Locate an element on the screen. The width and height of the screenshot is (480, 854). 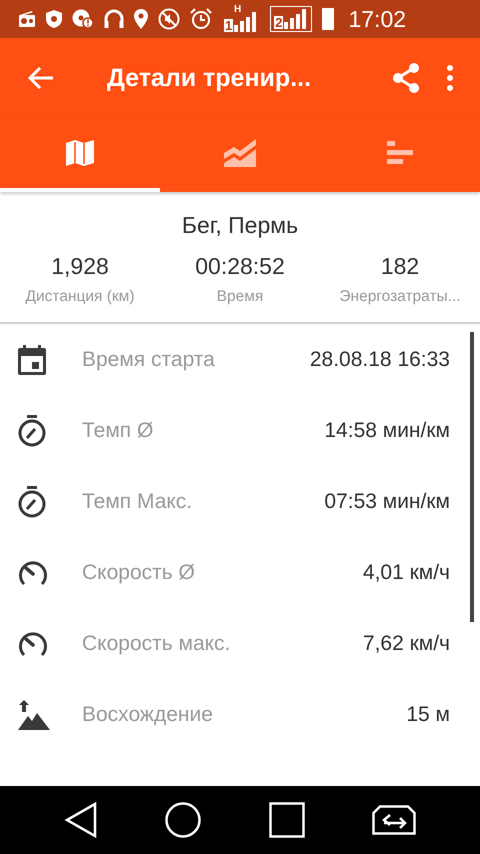
radio-icon is located at coordinates (27, 19).